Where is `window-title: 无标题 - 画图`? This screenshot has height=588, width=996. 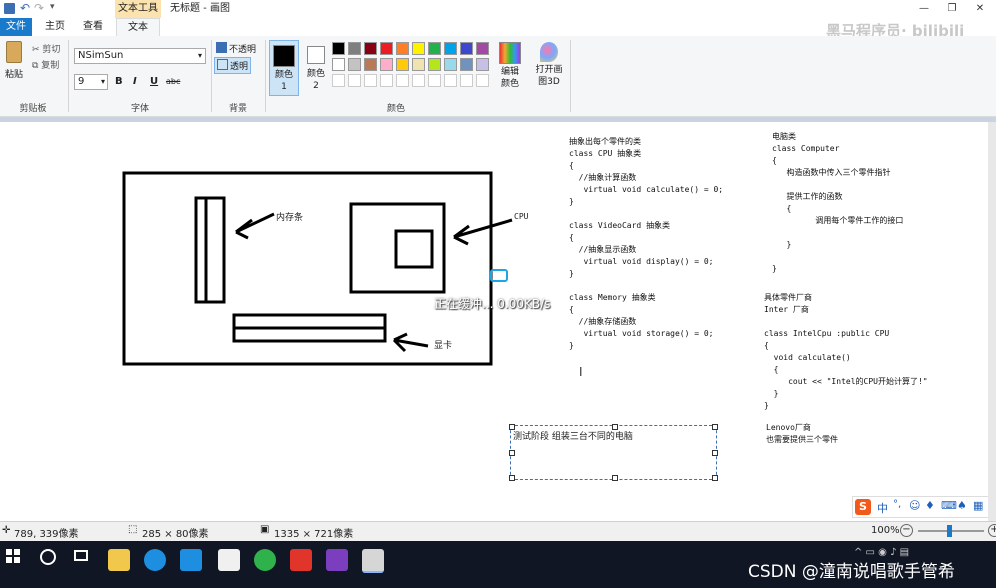
window-title: 无标题 - 画图 is located at coordinates (200, 8).